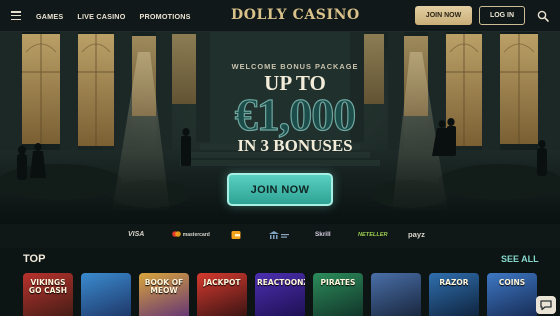 Image resolution: width=560 pixels, height=316 pixels. I want to click on search-icon, so click(543, 16).